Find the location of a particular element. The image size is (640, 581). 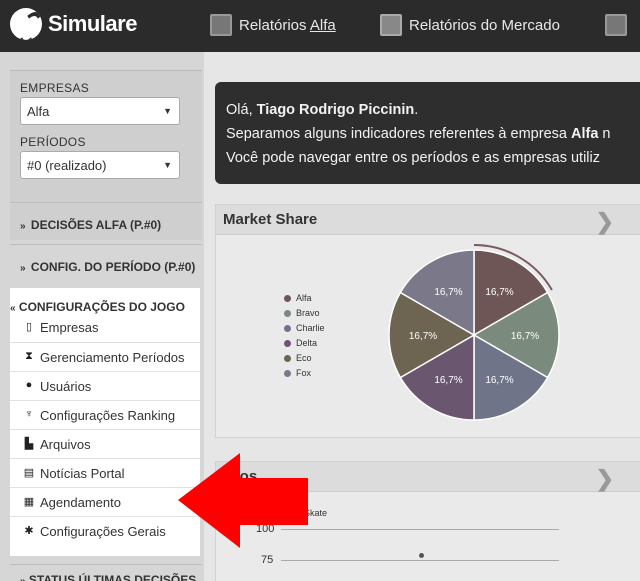

trophy-icon: ♆ is located at coordinates (29, 414).